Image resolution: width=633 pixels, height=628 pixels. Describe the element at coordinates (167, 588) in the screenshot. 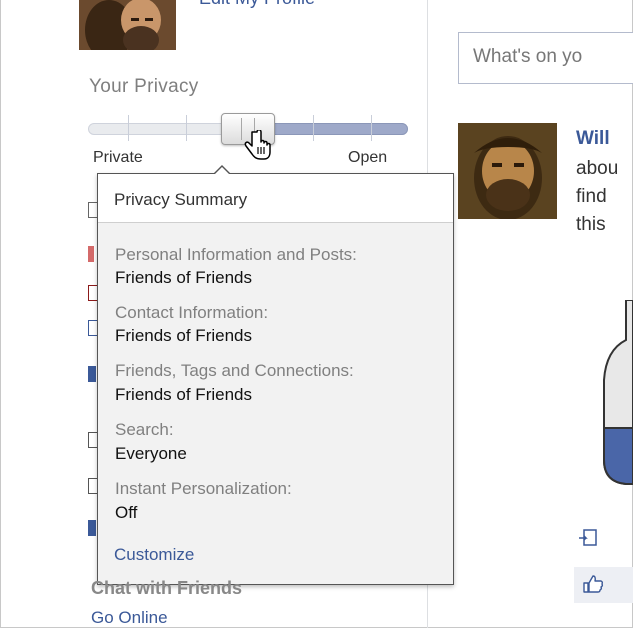

I see `chat-heading: Chat with Friends` at that location.